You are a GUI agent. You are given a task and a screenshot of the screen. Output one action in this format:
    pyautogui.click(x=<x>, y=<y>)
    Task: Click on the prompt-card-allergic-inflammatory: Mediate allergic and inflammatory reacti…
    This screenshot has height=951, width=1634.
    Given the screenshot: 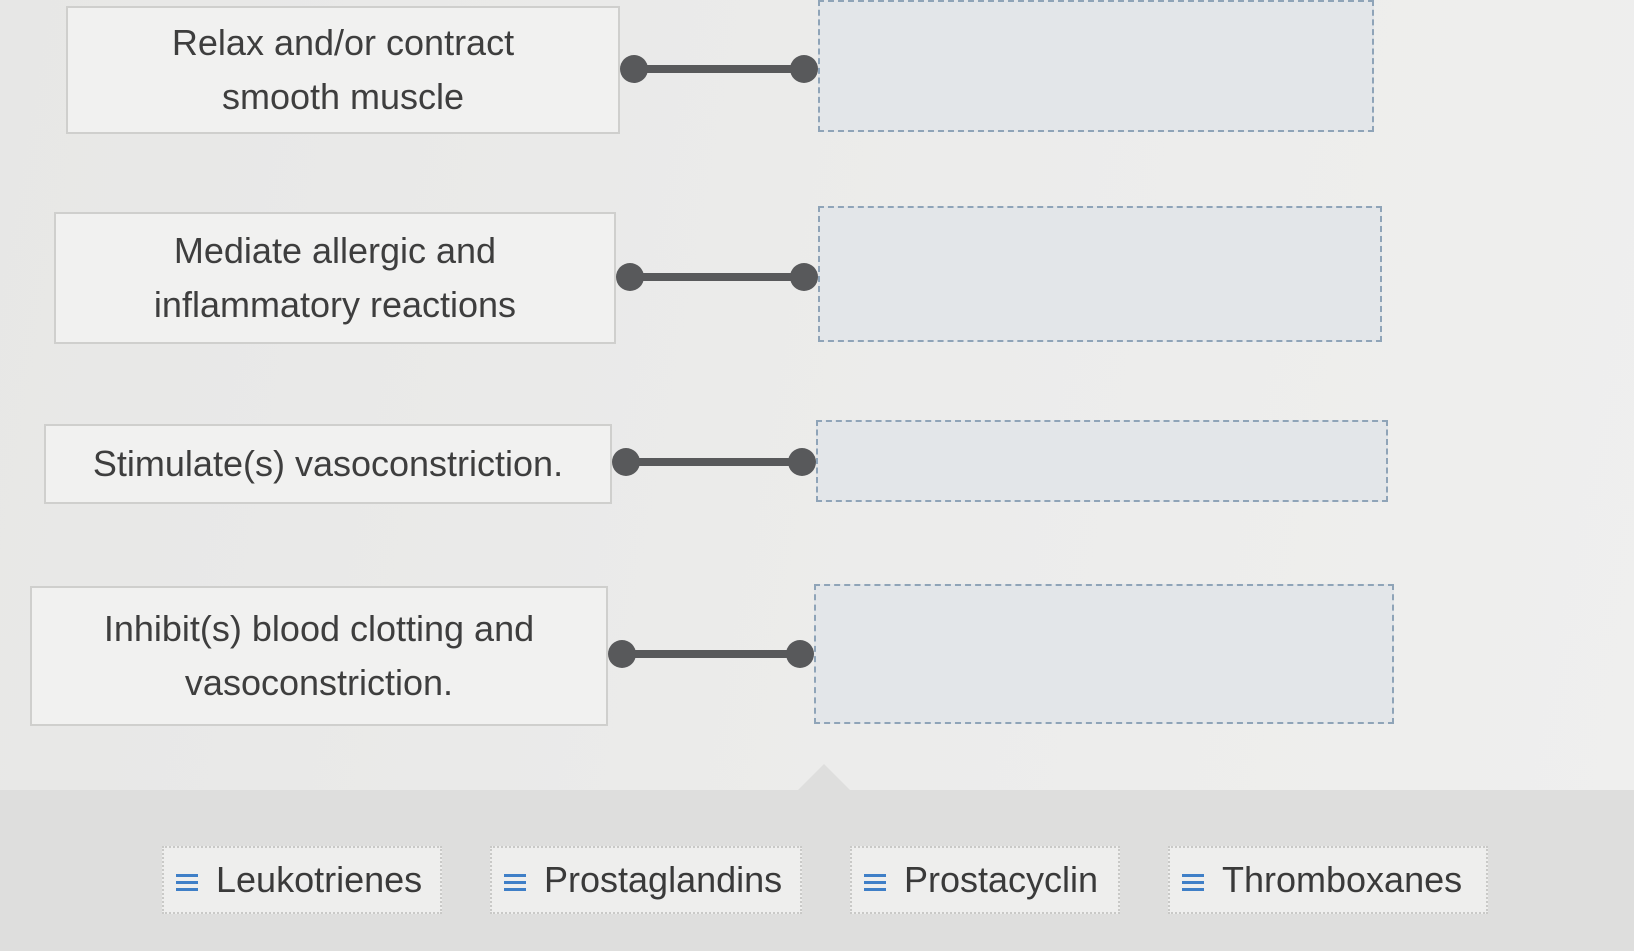 What is the action you would take?
    pyautogui.click(x=335, y=278)
    